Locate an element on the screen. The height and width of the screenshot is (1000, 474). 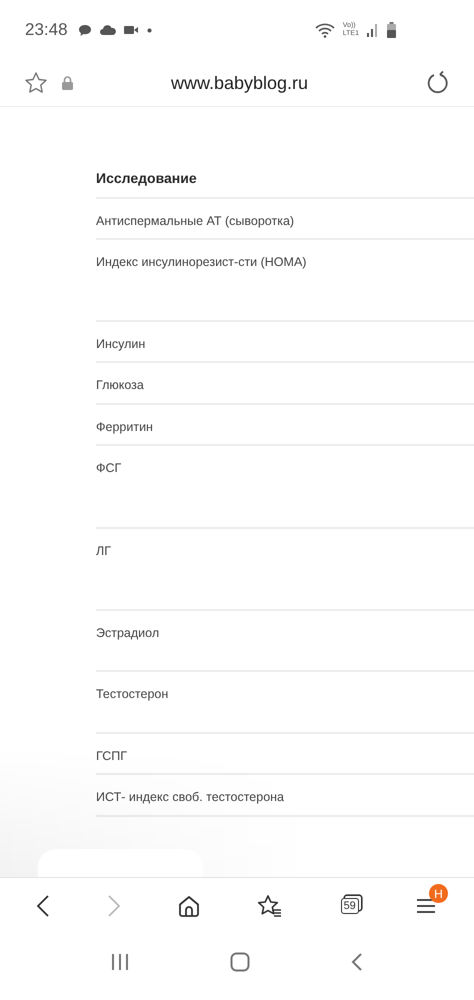
video-camera-icon is located at coordinates (131, 30).